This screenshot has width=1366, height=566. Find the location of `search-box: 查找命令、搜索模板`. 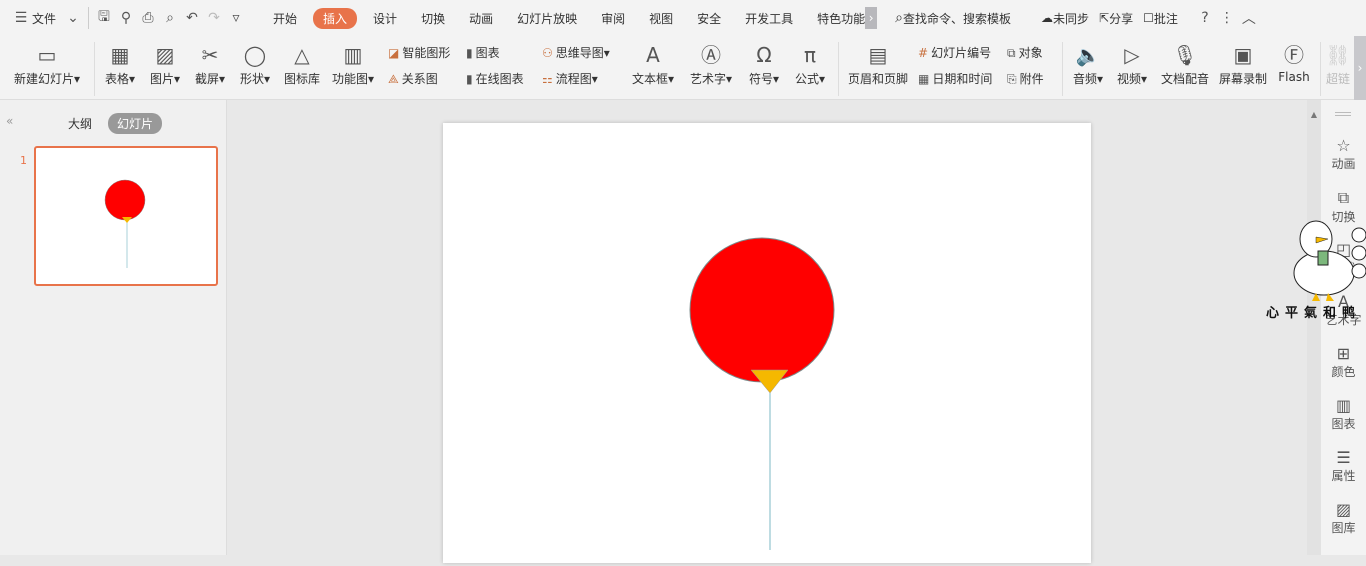

search-box: 查找命令、搜索模板 is located at coordinates (957, 18).